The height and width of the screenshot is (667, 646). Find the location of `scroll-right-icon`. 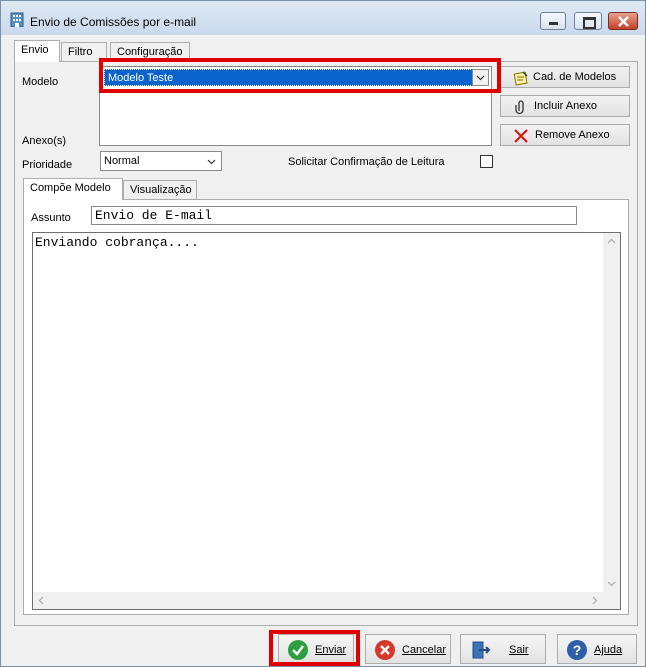

scroll-right-icon is located at coordinates (595, 600).